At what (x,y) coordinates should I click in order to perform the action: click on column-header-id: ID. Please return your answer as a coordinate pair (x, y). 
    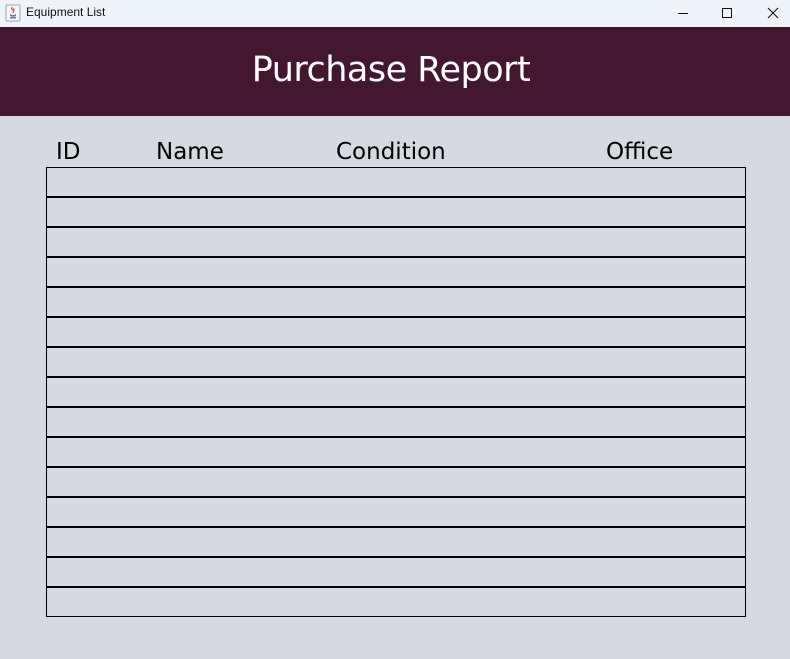
    Looking at the image, I should click on (68, 152).